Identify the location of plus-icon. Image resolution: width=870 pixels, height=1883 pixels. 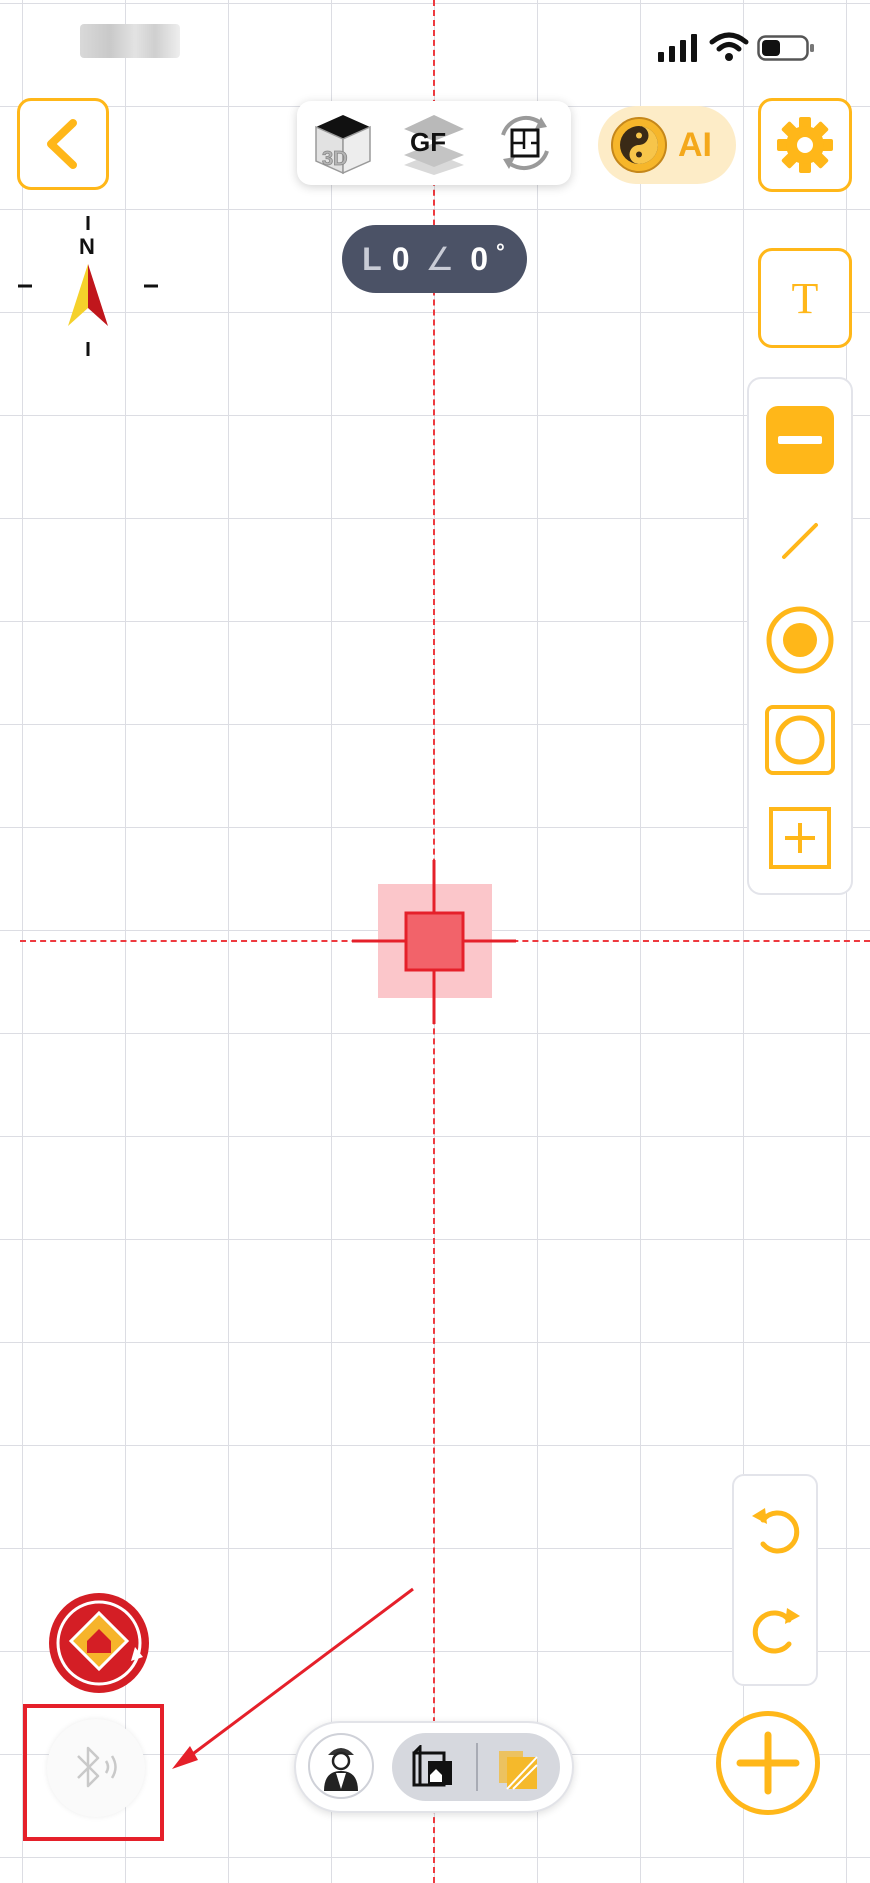
(768, 1763).